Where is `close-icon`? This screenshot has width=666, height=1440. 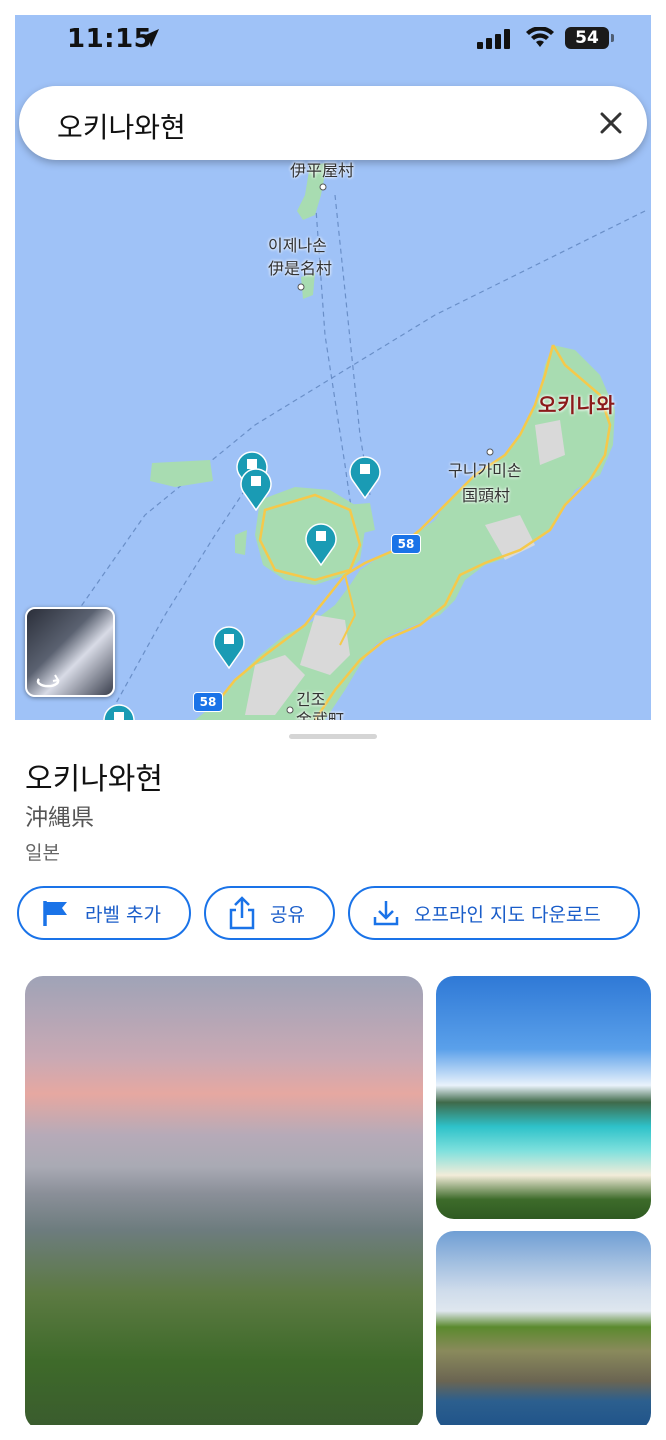
close-icon is located at coordinates (611, 123).